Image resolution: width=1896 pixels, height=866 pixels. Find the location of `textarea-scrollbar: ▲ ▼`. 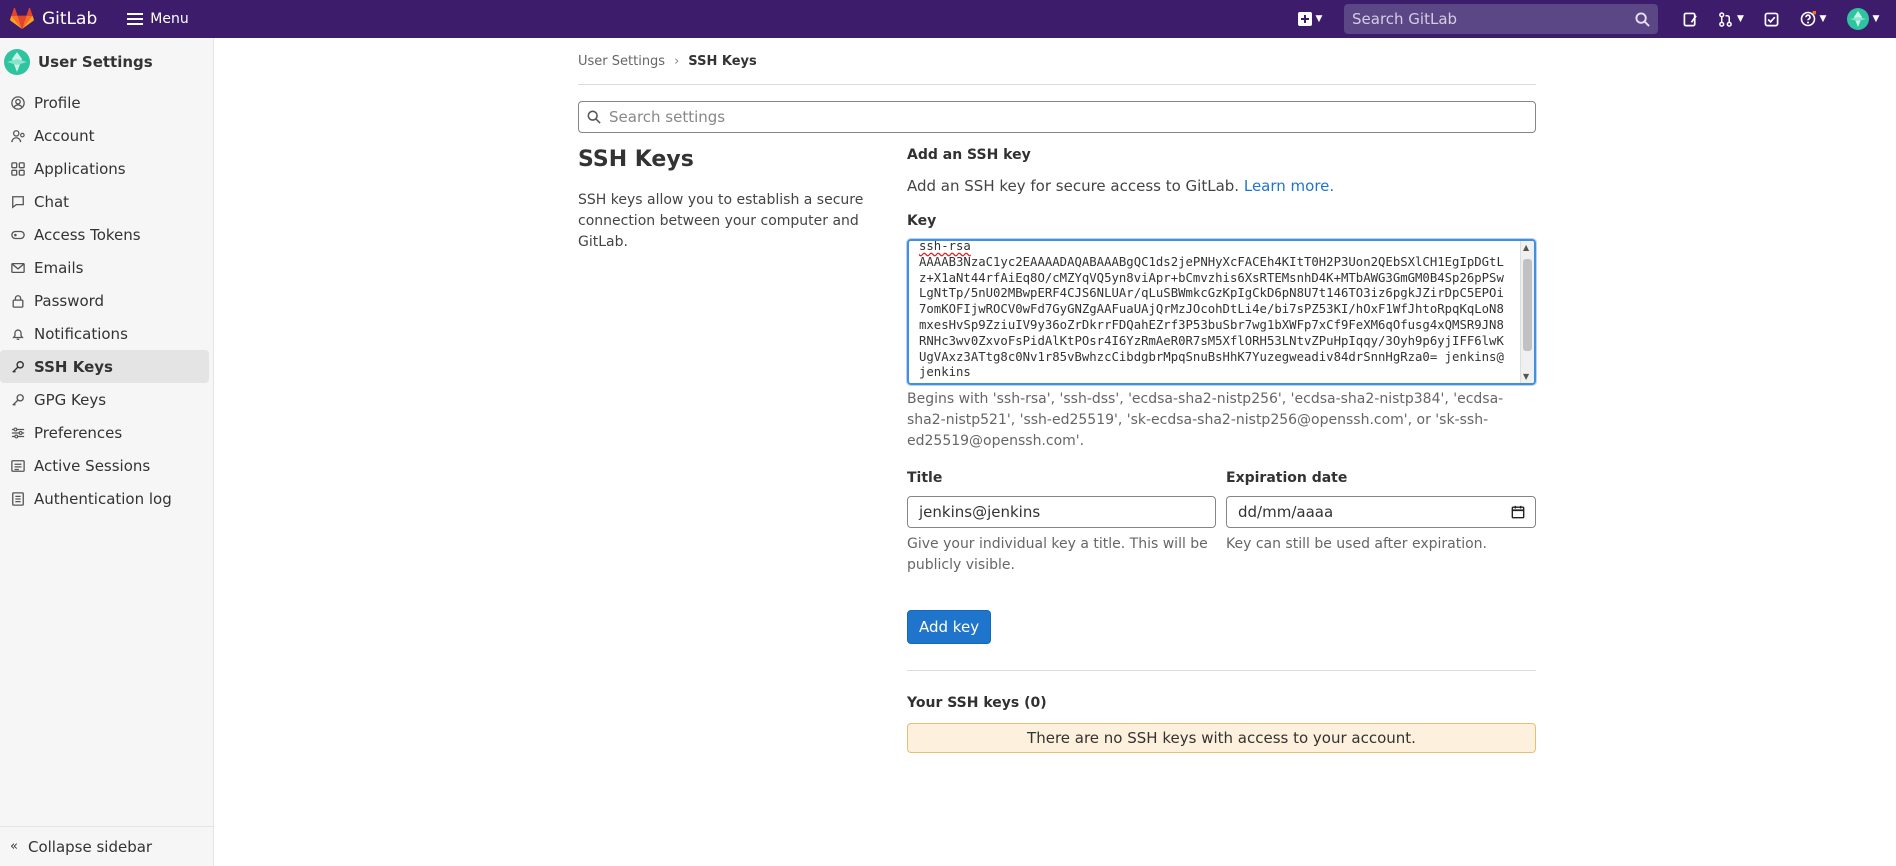

textarea-scrollbar: ▲ ▼ is located at coordinates (1527, 312).